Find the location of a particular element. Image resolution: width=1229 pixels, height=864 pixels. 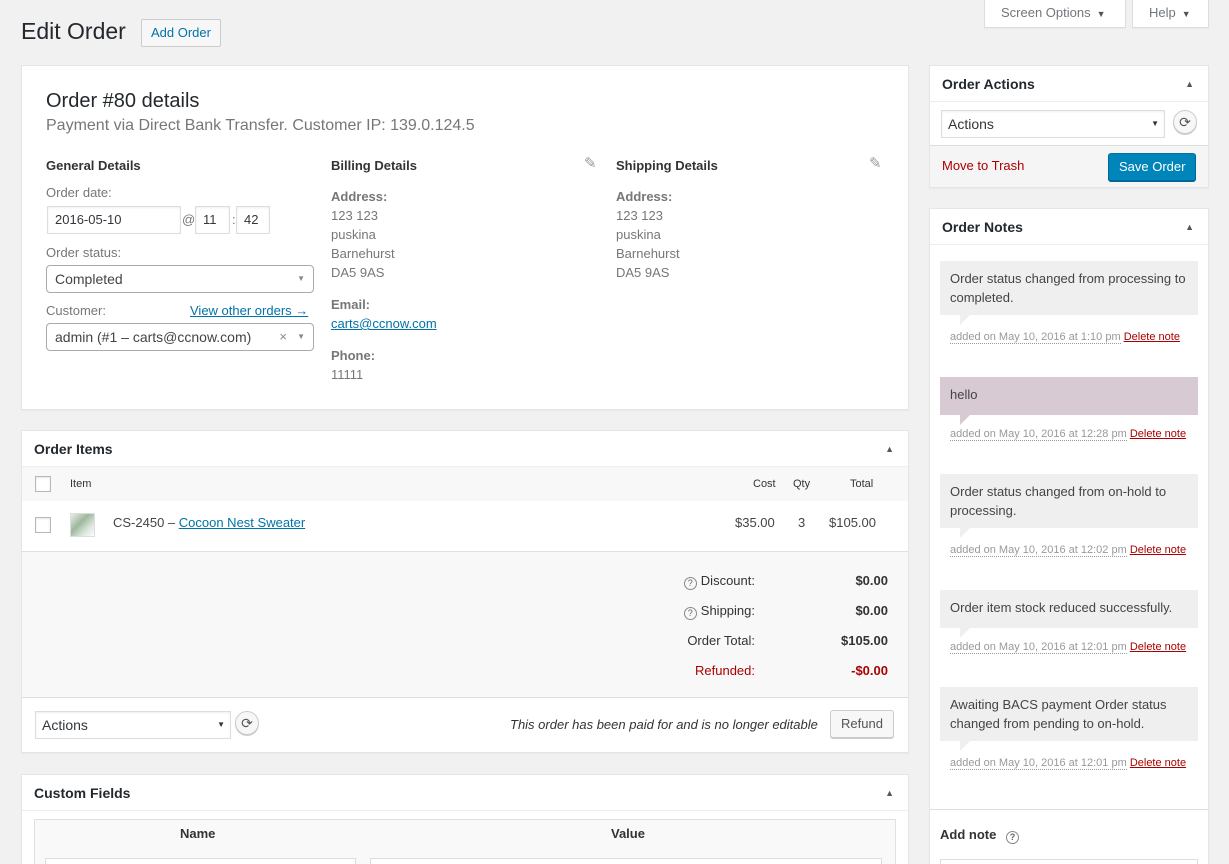

order-actions-select: Actions ▼ is located at coordinates (1053, 124).